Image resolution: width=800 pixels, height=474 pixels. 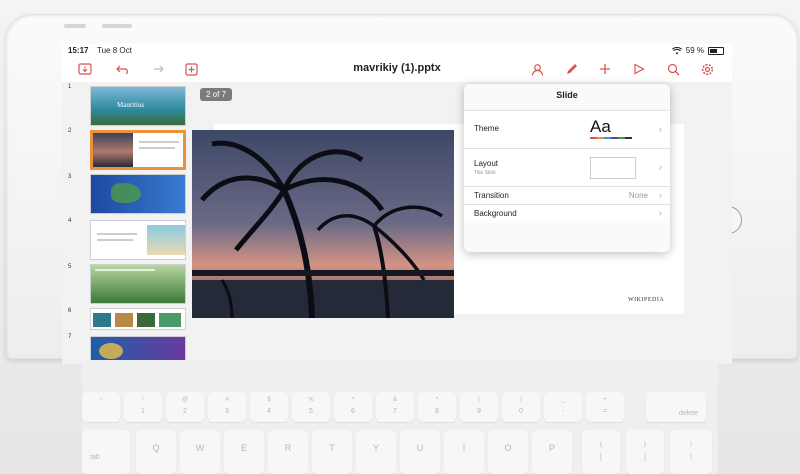 What do you see at coordinates (227, 400) in the screenshot?
I see `key-upper: #` at bounding box center [227, 400].